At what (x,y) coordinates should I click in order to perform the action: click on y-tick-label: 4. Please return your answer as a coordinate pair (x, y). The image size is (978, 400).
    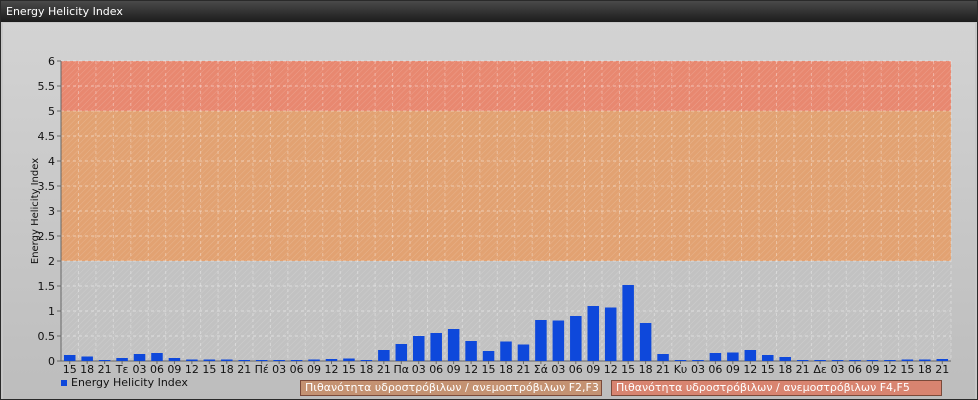
    Looking at the image, I should click on (51, 161).